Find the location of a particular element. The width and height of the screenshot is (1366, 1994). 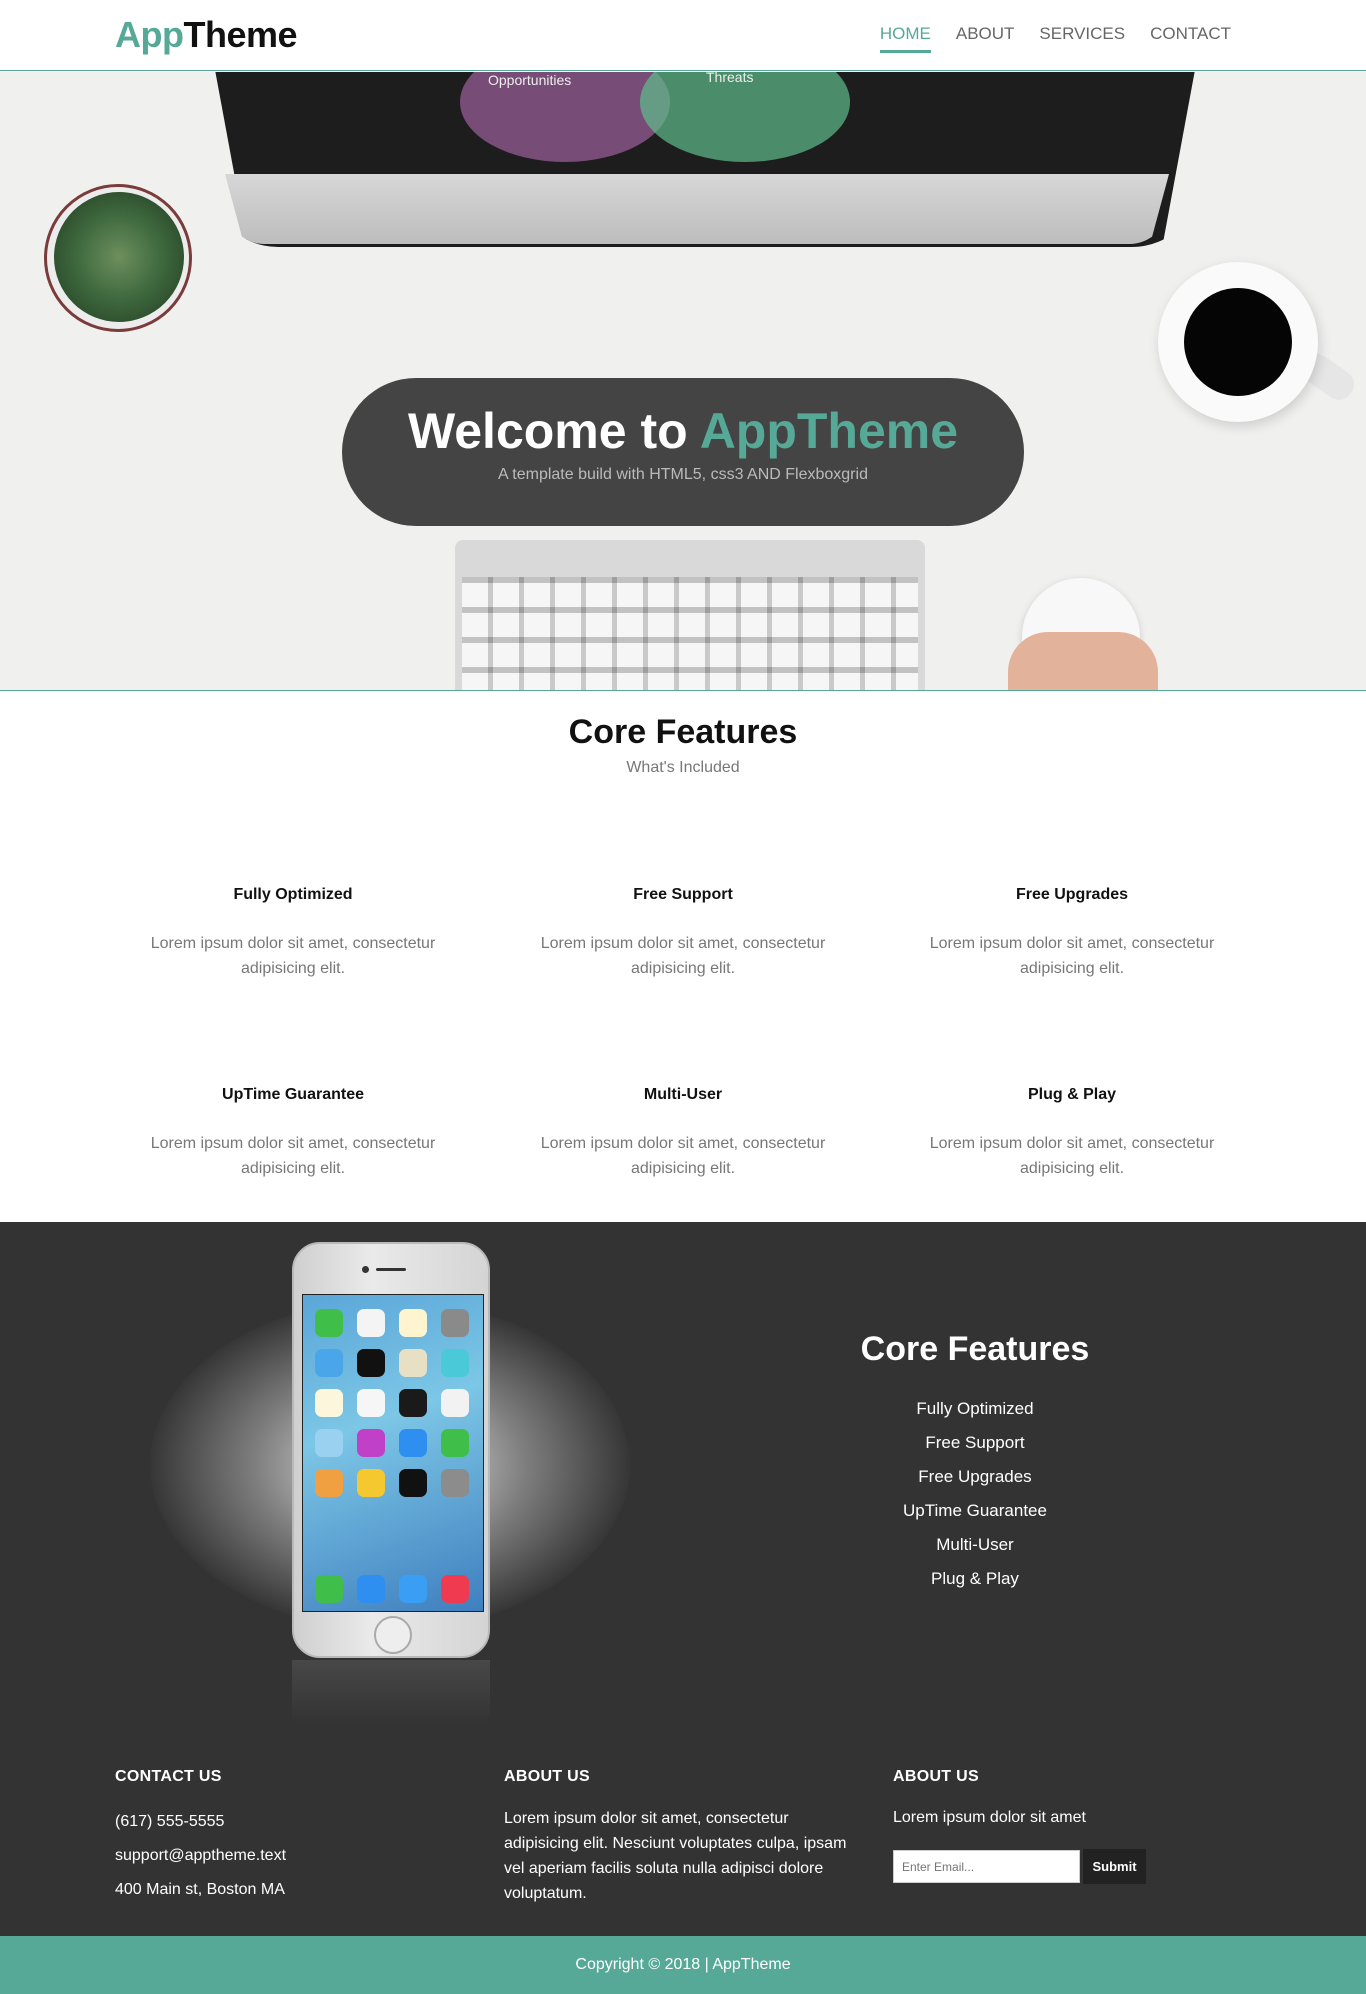

feature-title: Free Support is located at coordinates (683, 894).